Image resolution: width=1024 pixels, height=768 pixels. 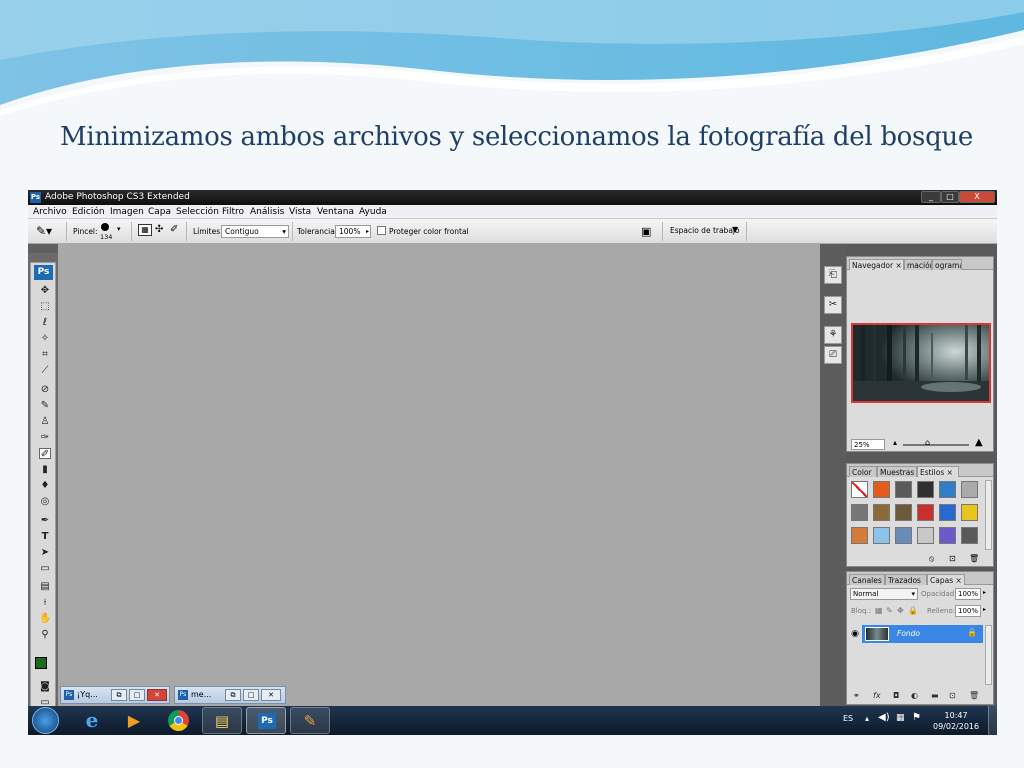 What do you see at coordinates (968, 611) in the screenshot?
I see `fill-field: 100%` at bounding box center [968, 611].